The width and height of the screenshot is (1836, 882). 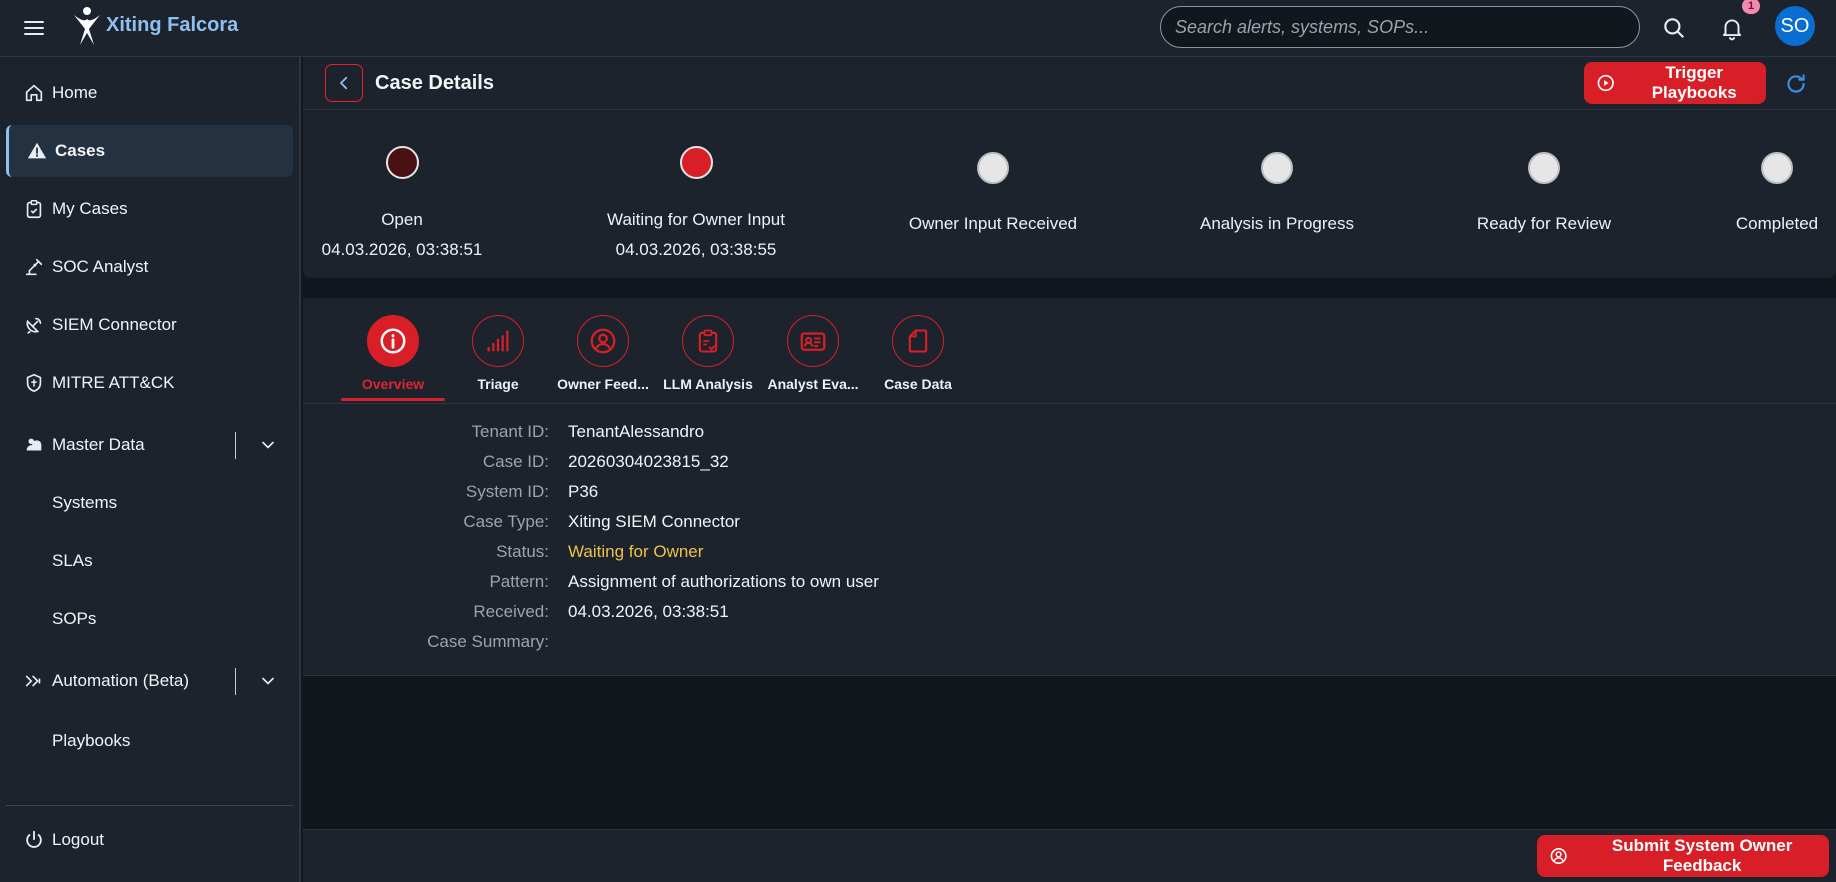 I want to click on detail-label: Case ID:, so click(x=515, y=461).